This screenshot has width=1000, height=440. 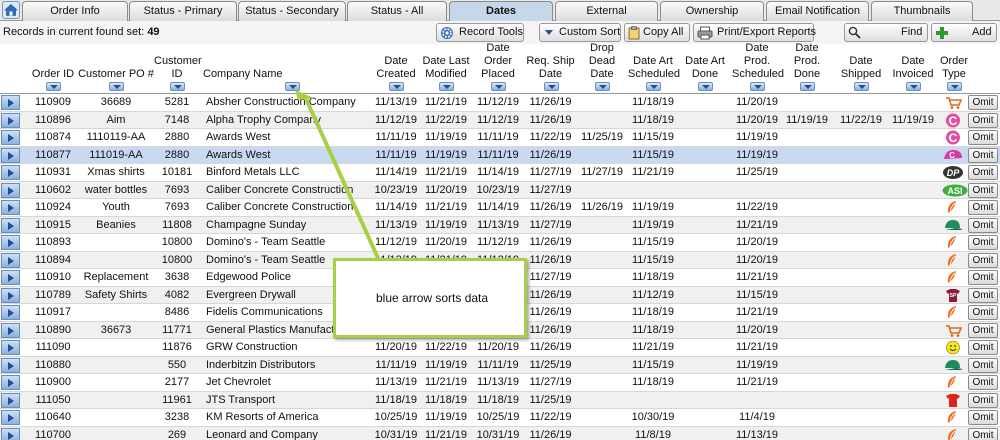 I want to click on cell-order-id: 110894, so click(x=53, y=259).